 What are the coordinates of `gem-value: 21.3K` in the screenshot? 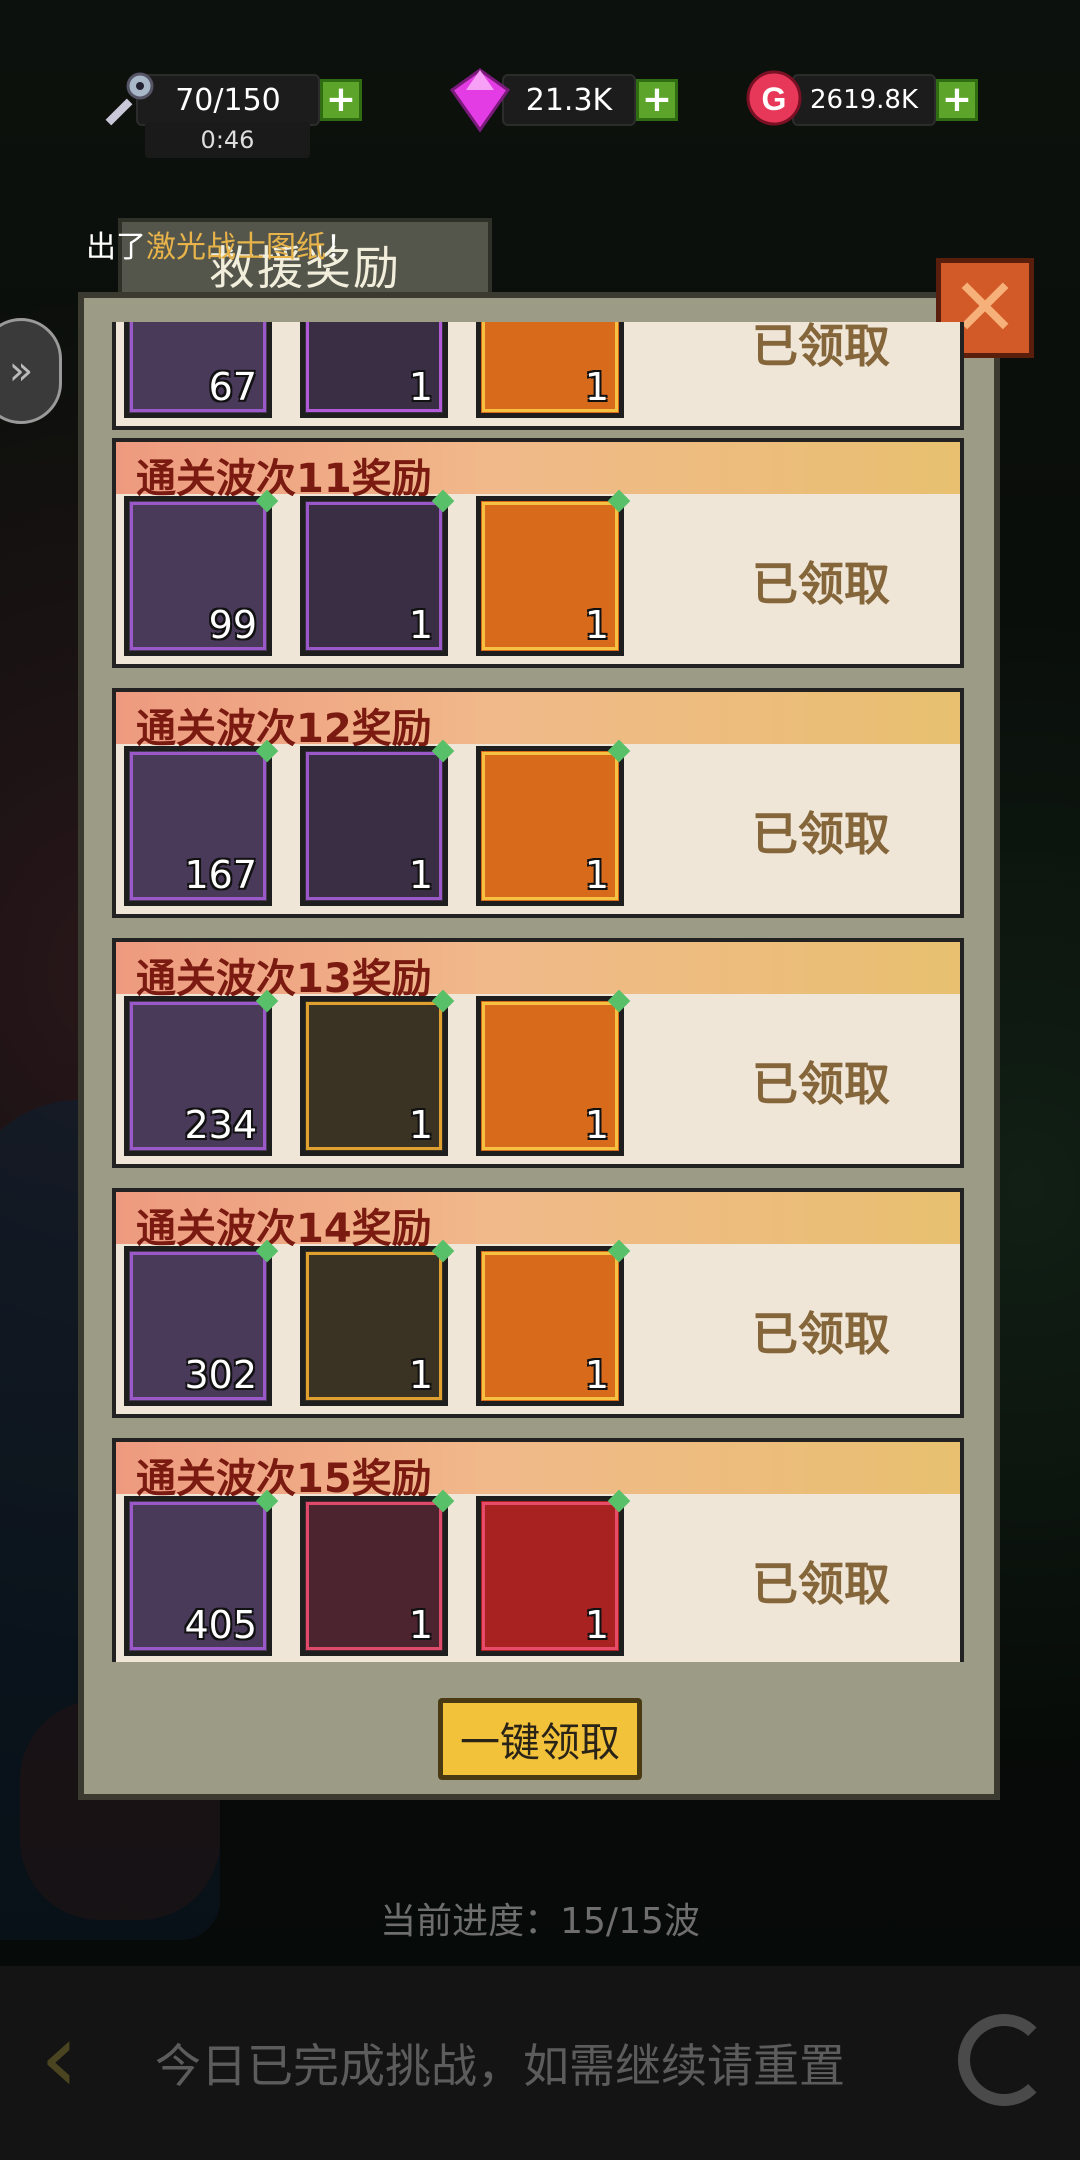 It's located at (569, 100).